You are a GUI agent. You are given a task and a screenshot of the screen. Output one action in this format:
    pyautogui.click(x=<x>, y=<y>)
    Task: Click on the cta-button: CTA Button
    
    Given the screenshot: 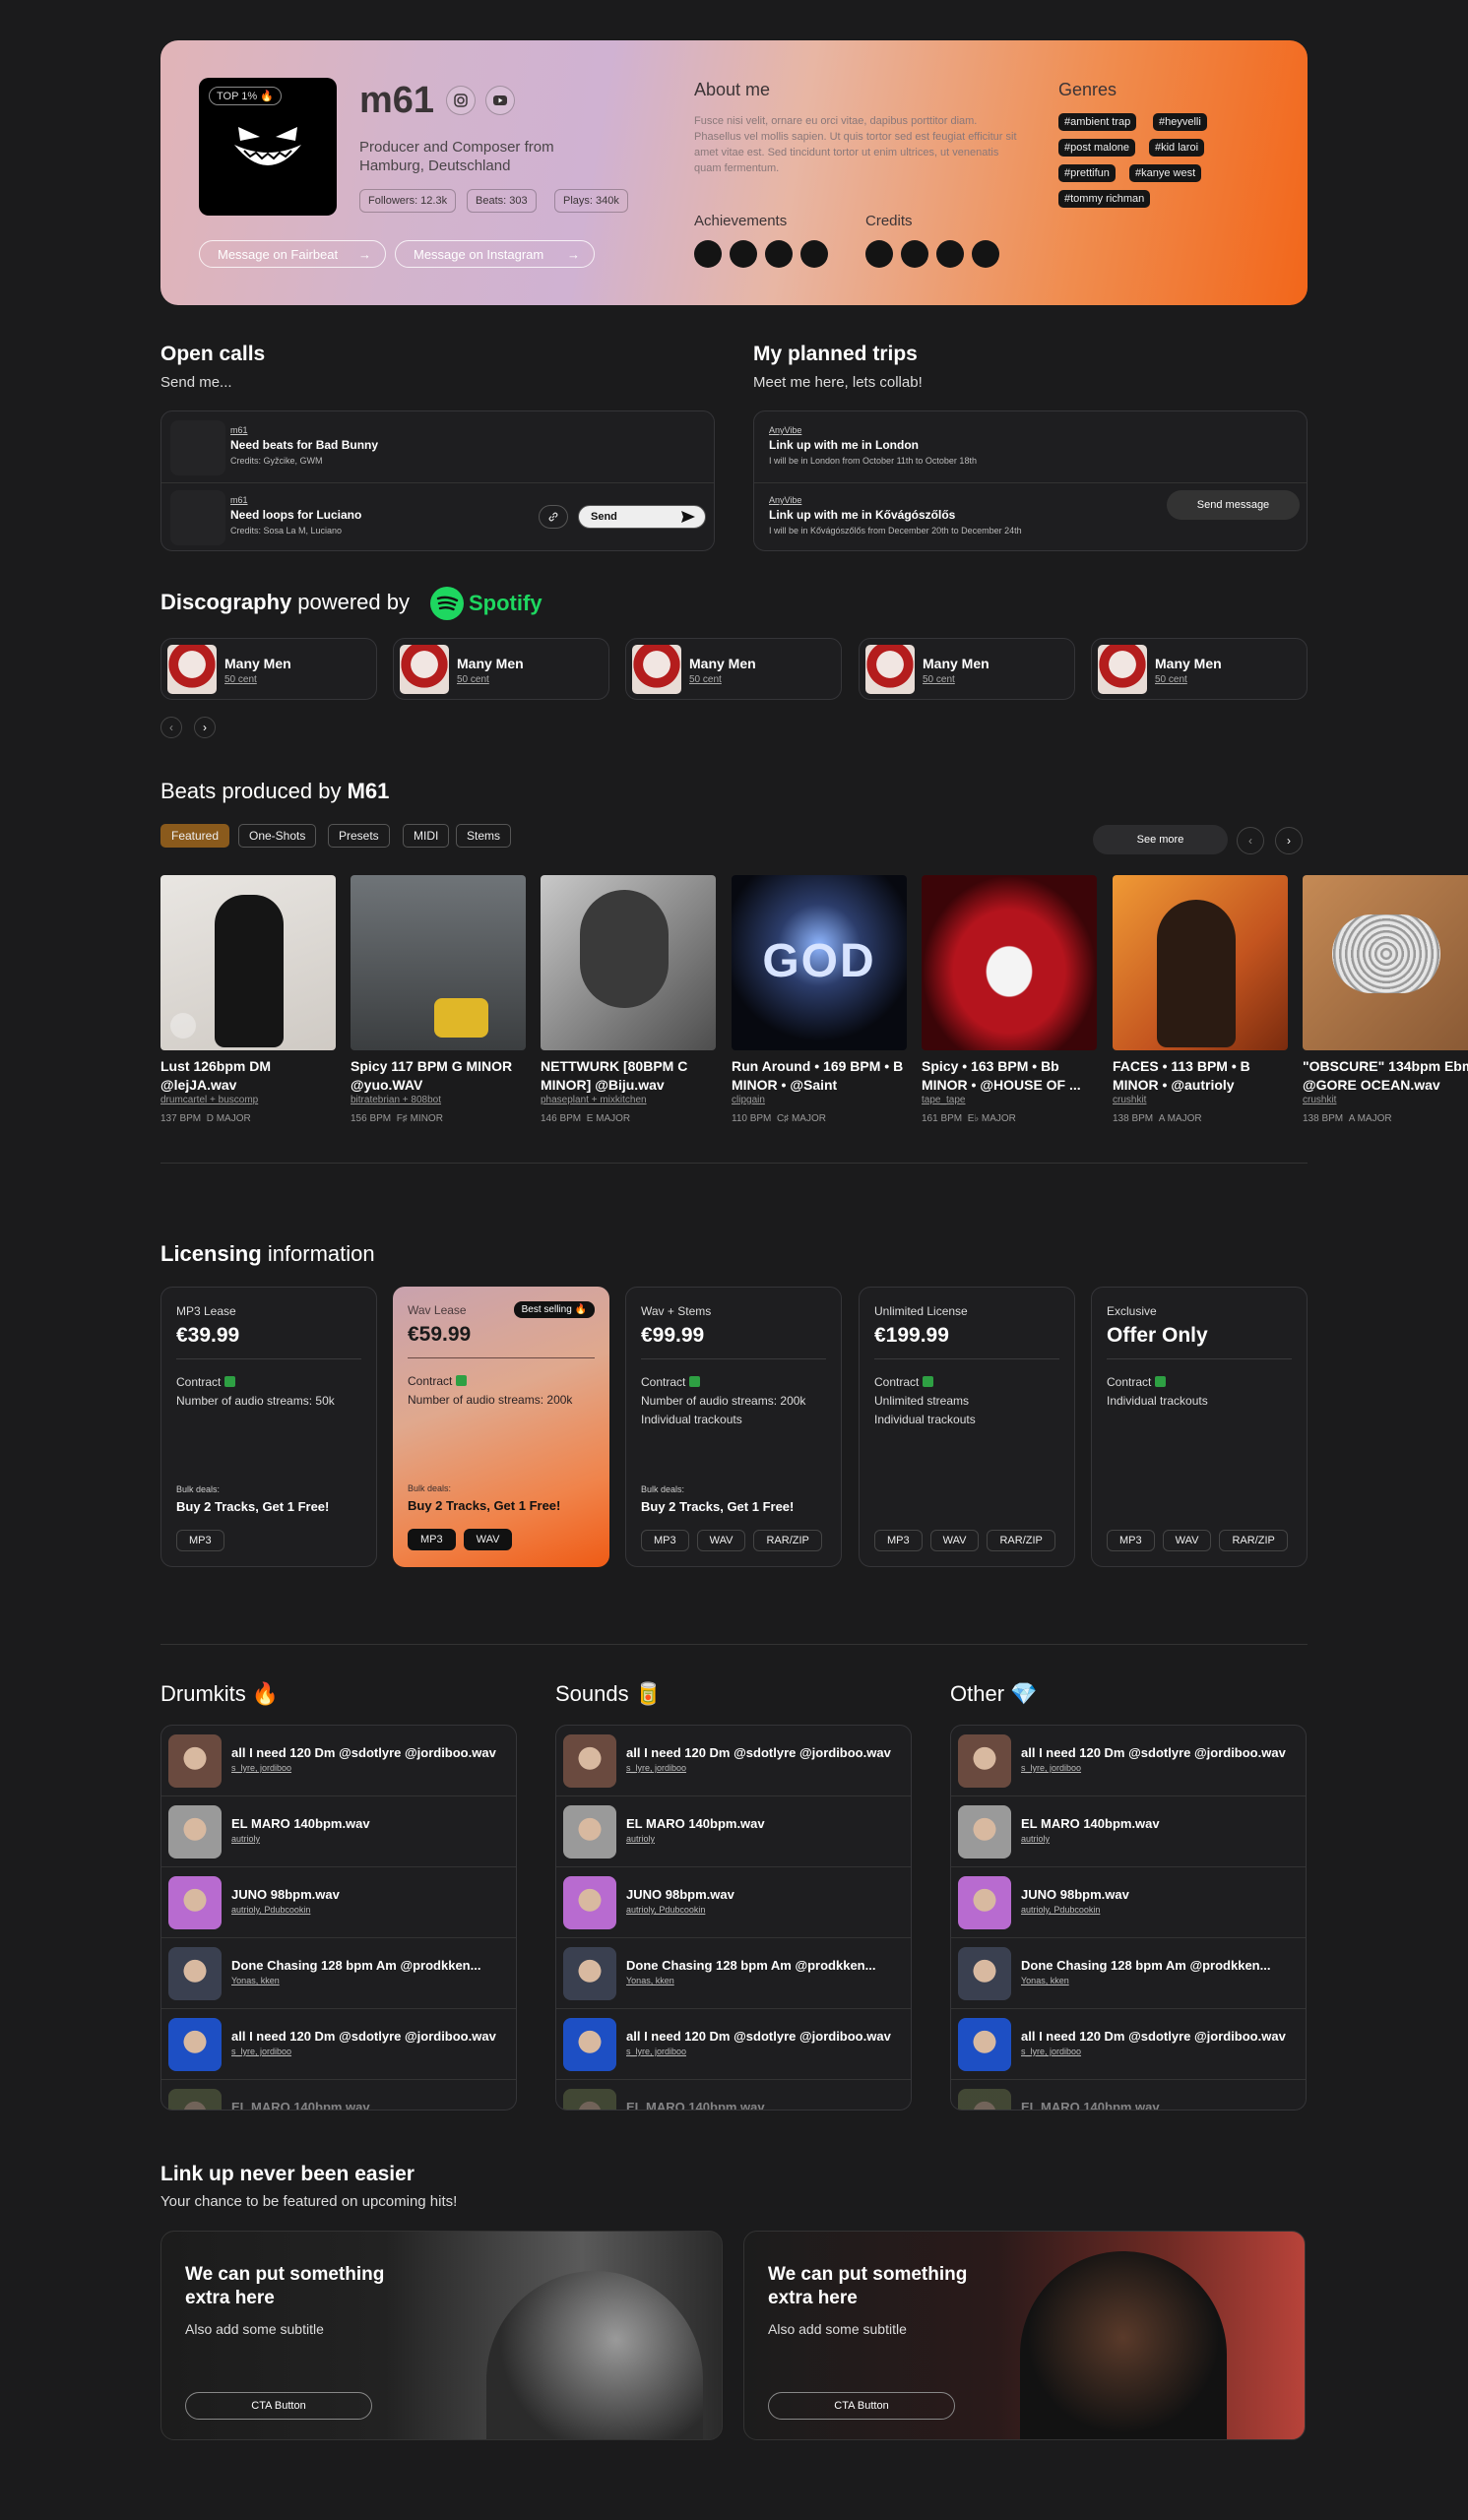 What is the action you would take?
    pyautogui.click(x=278, y=2406)
    